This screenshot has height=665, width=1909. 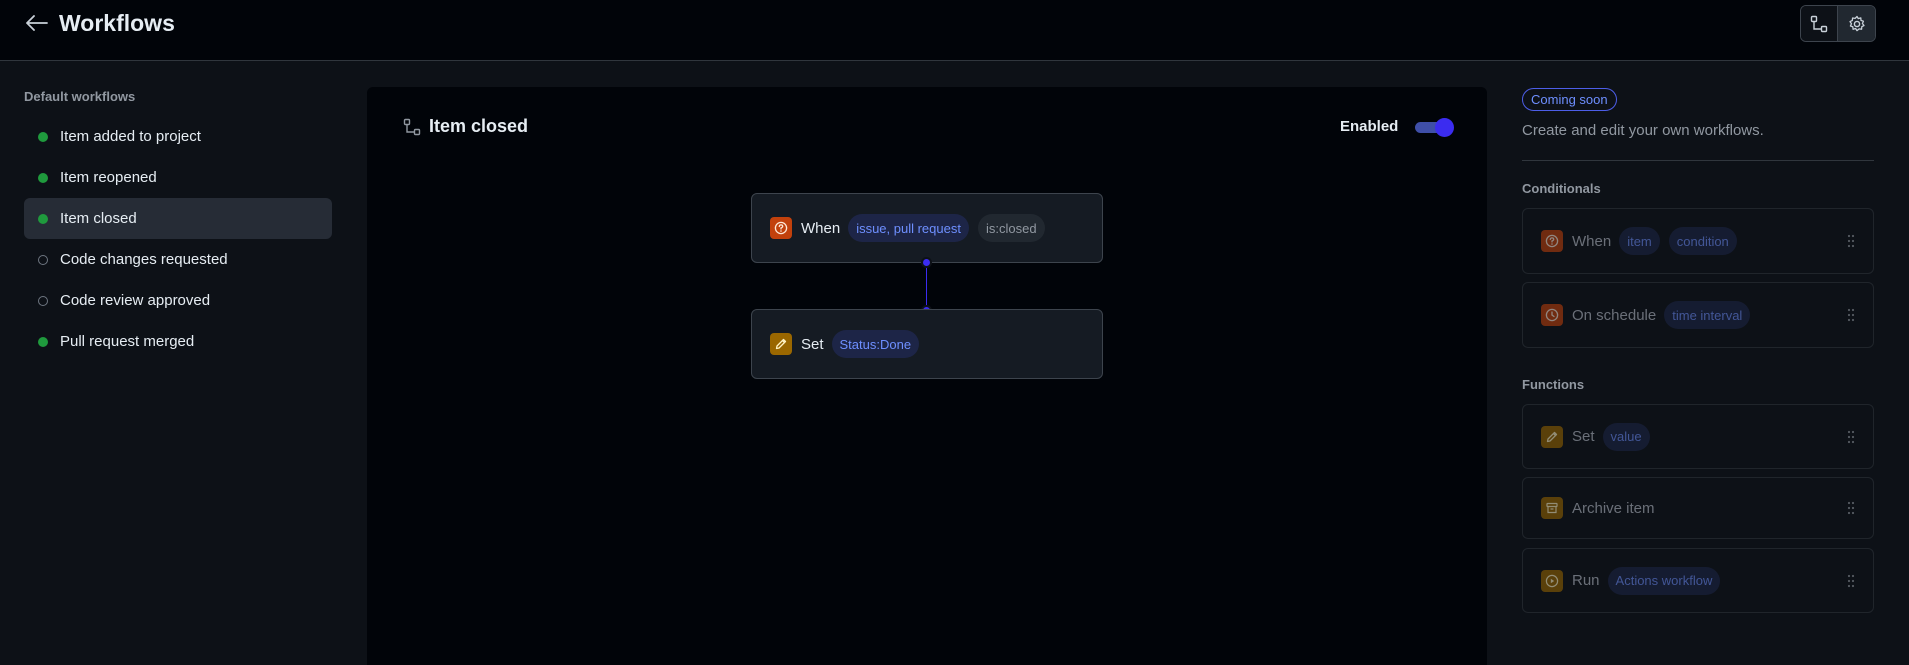 I want to click on back-button, so click(x=37, y=23).